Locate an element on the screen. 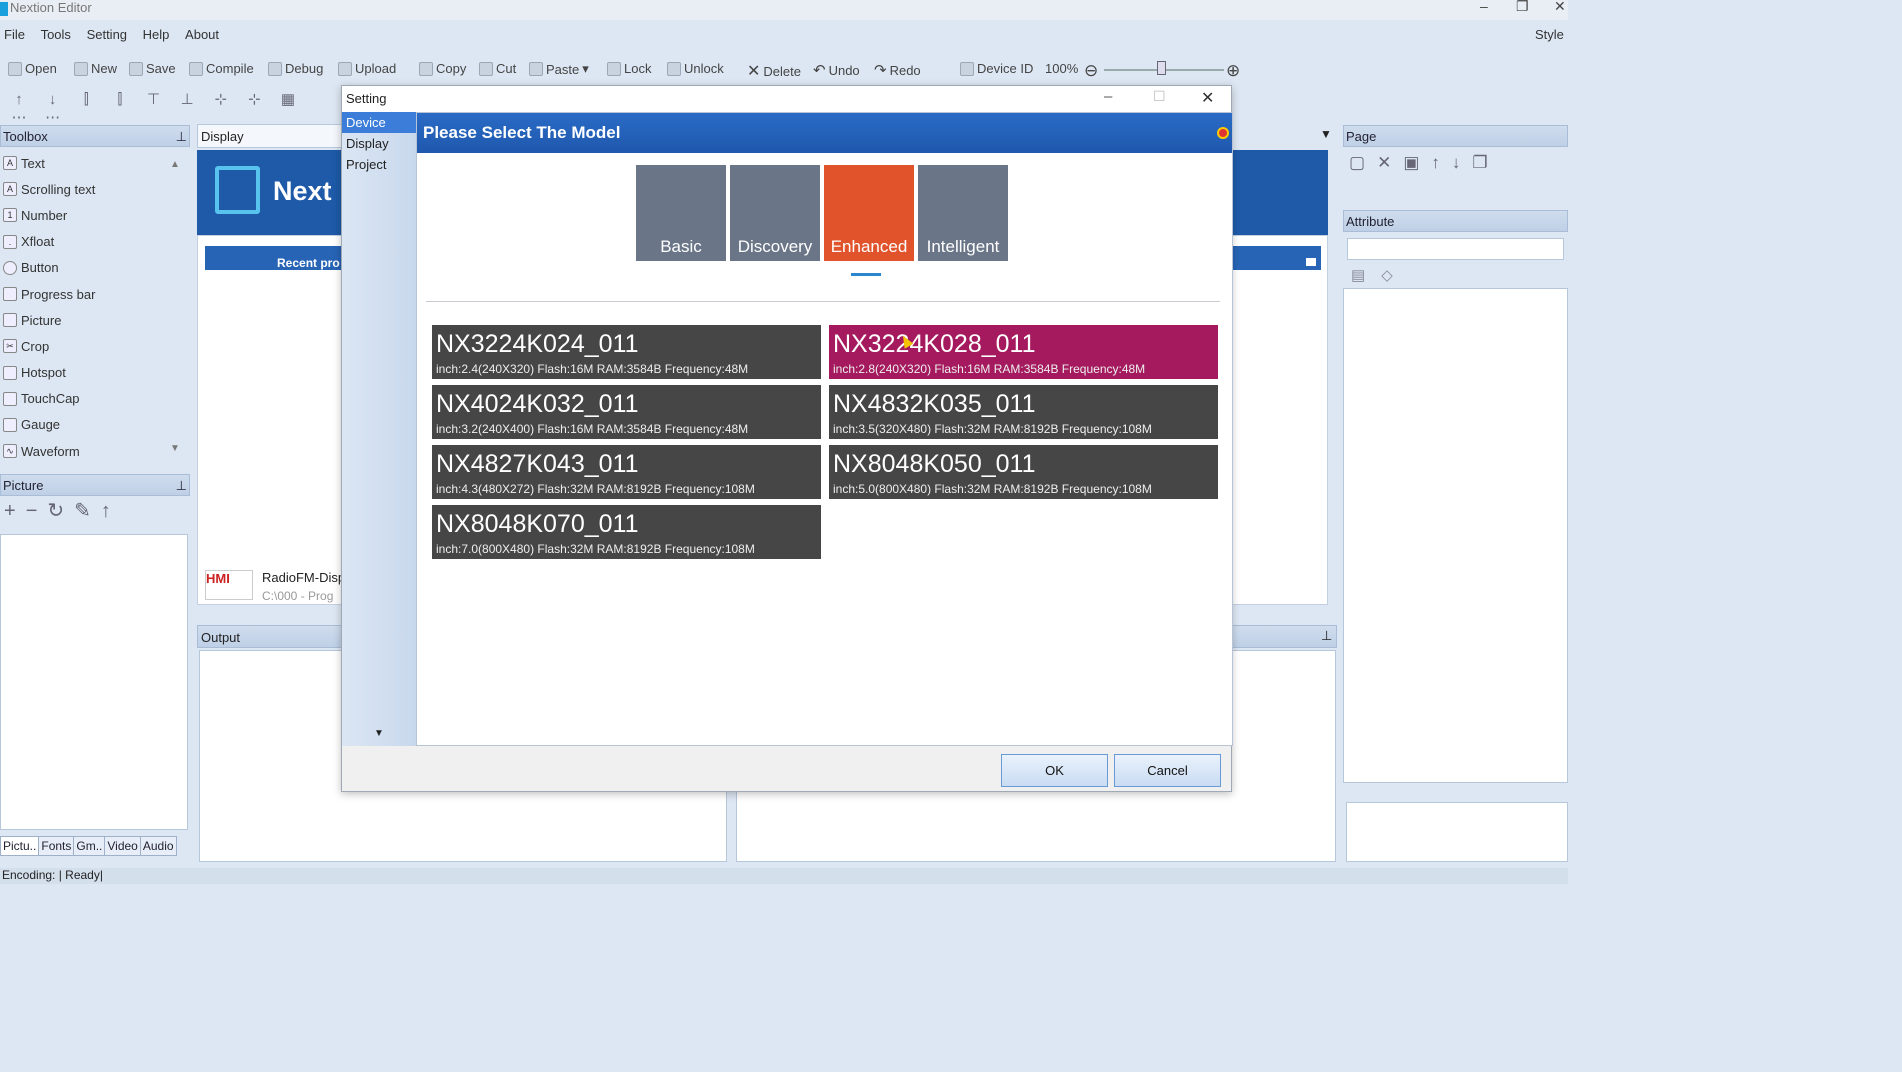 The height and width of the screenshot is (1072, 1902). align-top-icon: ⊤ is located at coordinates (154, 99).